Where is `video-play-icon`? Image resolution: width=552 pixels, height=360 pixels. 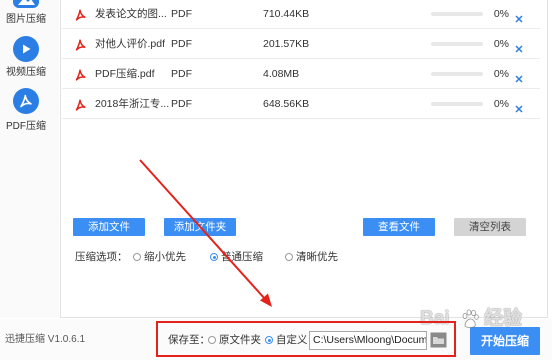 video-play-icon is located at coordinates (26, 49).